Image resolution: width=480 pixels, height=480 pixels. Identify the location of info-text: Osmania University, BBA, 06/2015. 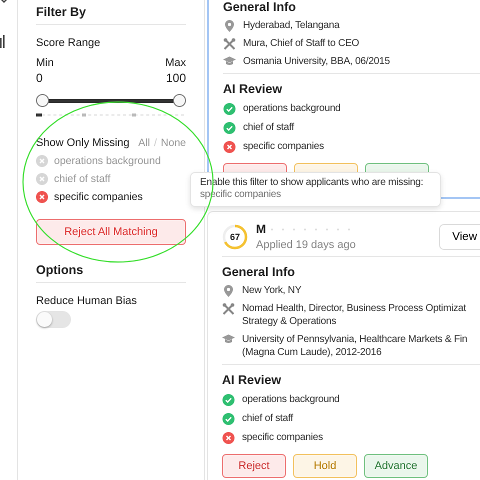
(316, 61).